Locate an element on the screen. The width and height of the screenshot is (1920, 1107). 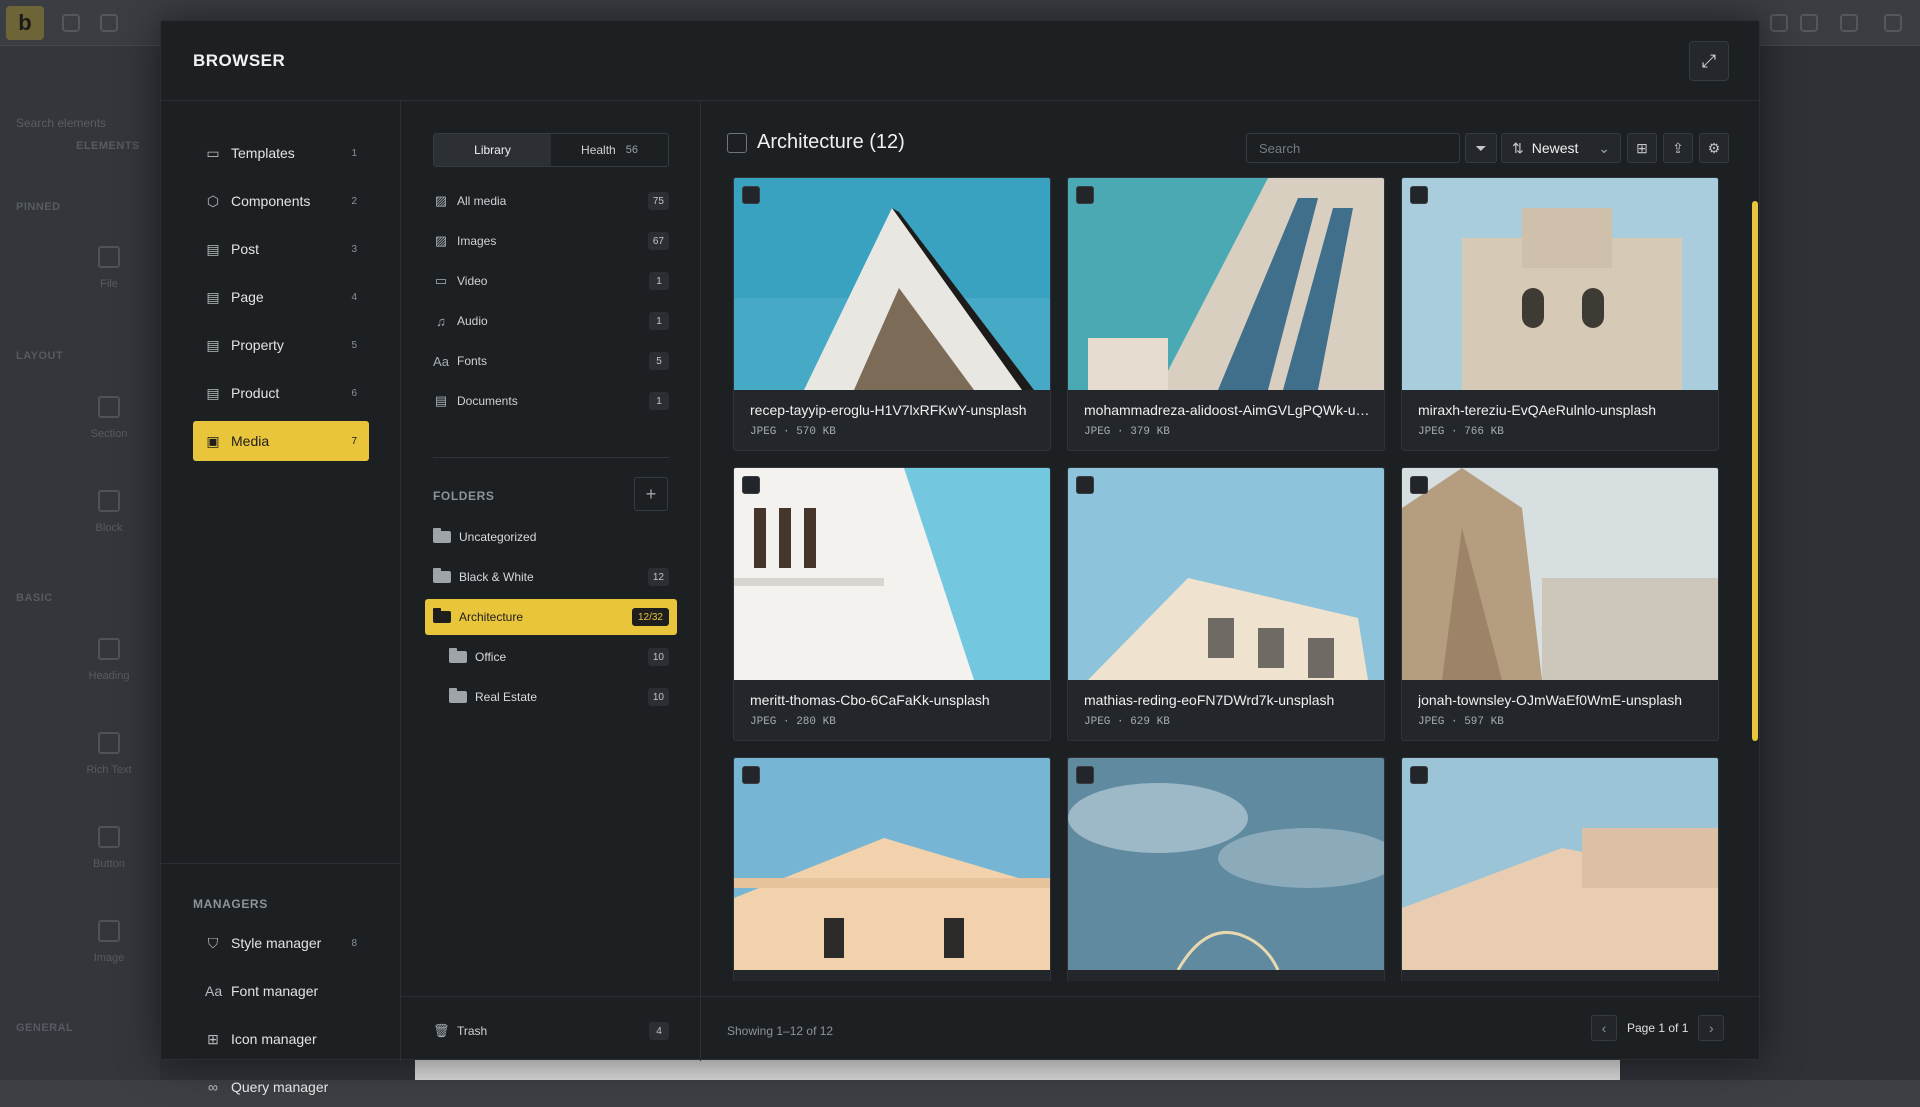
trash-item: 🗑Trash4 is located at coordinates (551, 1031).